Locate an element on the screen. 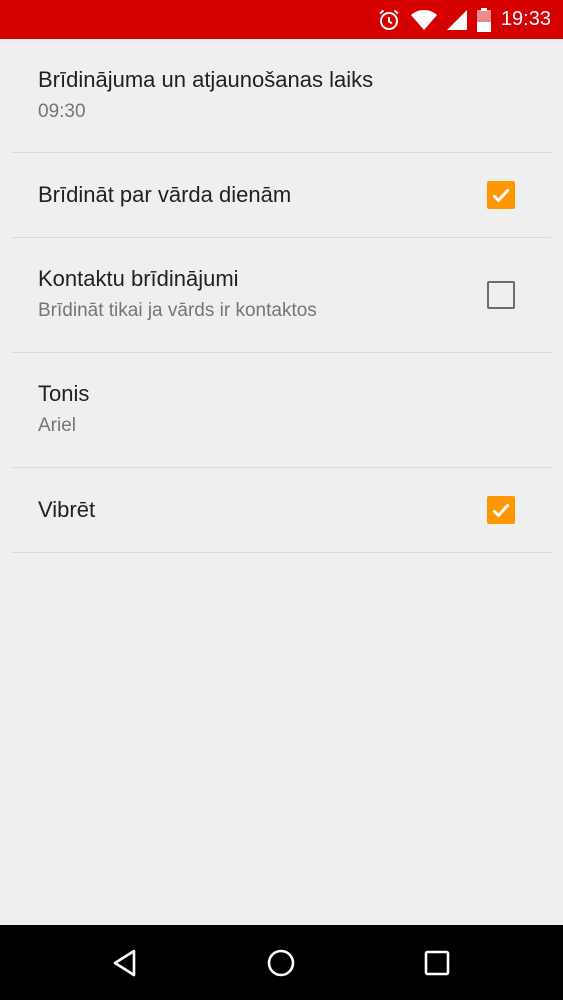 The image size is (563, 1000). name-days-checkbox is located at coordinates (501, 195).